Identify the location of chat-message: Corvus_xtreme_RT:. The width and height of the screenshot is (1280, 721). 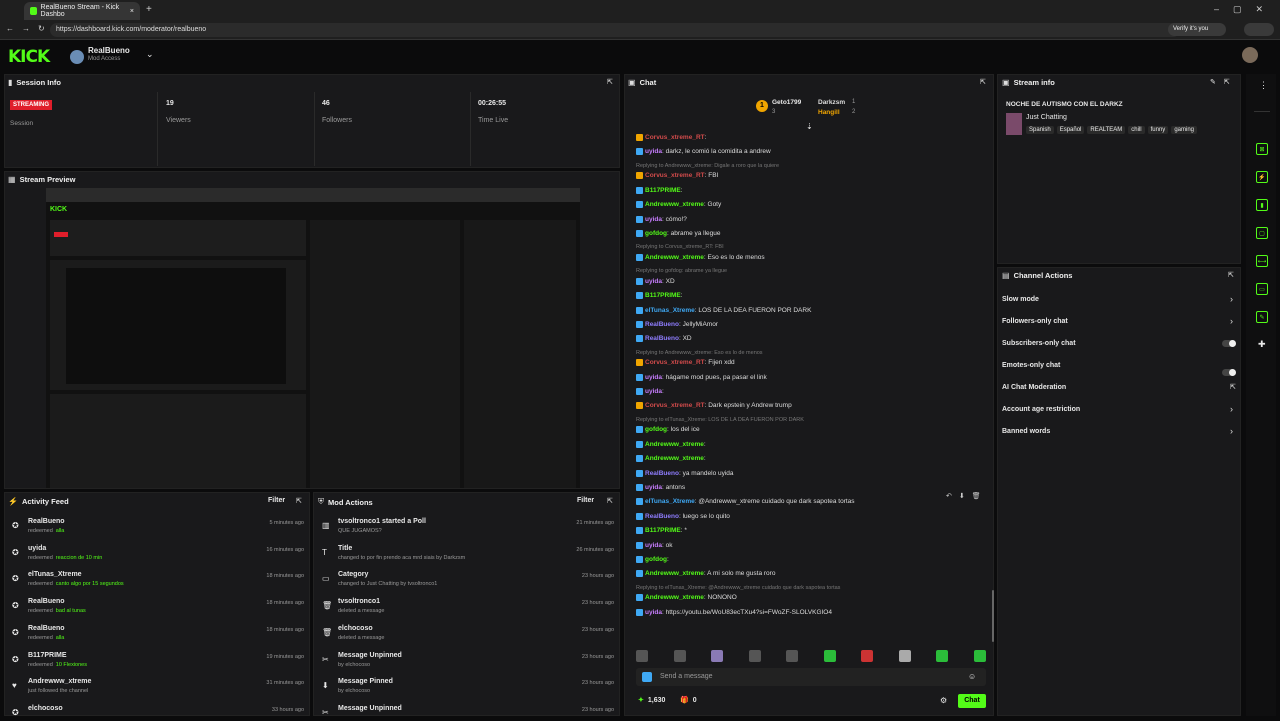
(671, 137).